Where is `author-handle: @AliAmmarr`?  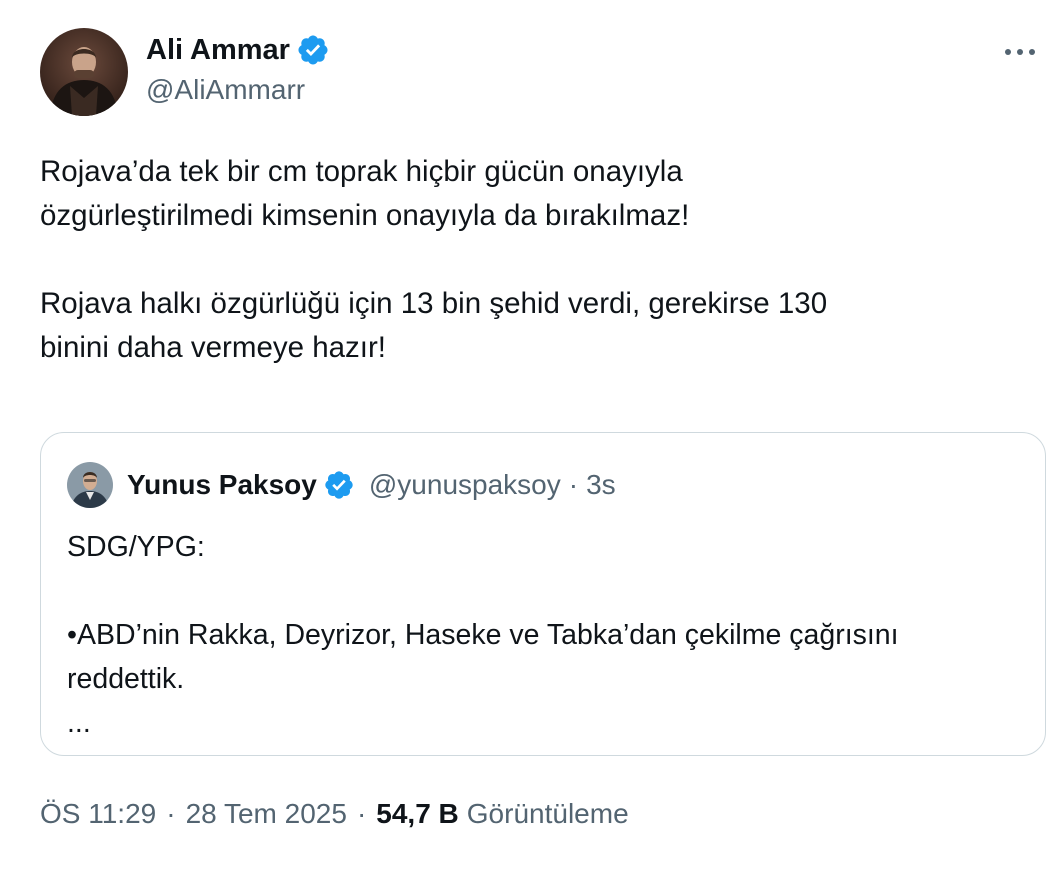 author-handle: @AliAmmarr is located at coordinates (238, 90).